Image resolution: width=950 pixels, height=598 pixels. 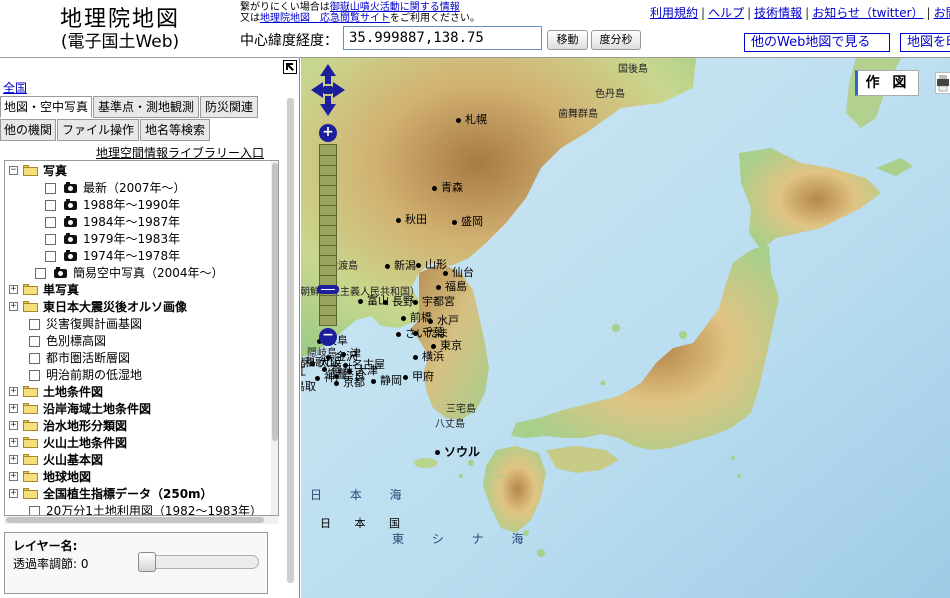 What do you see at coordinates (175, 130) in the screenshot?
I see `tab-place-search: 地名等検索` at bounding box center [175, 130].